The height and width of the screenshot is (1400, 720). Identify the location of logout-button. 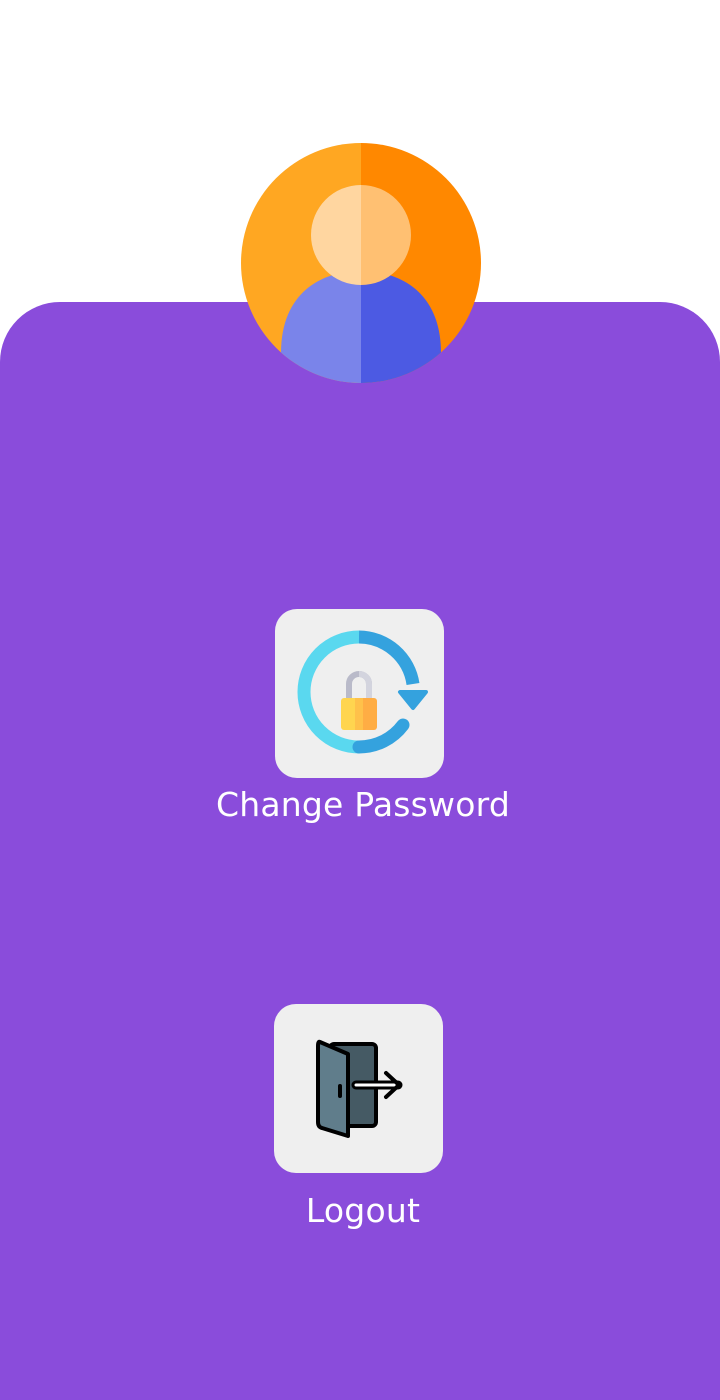
(358, 1088).